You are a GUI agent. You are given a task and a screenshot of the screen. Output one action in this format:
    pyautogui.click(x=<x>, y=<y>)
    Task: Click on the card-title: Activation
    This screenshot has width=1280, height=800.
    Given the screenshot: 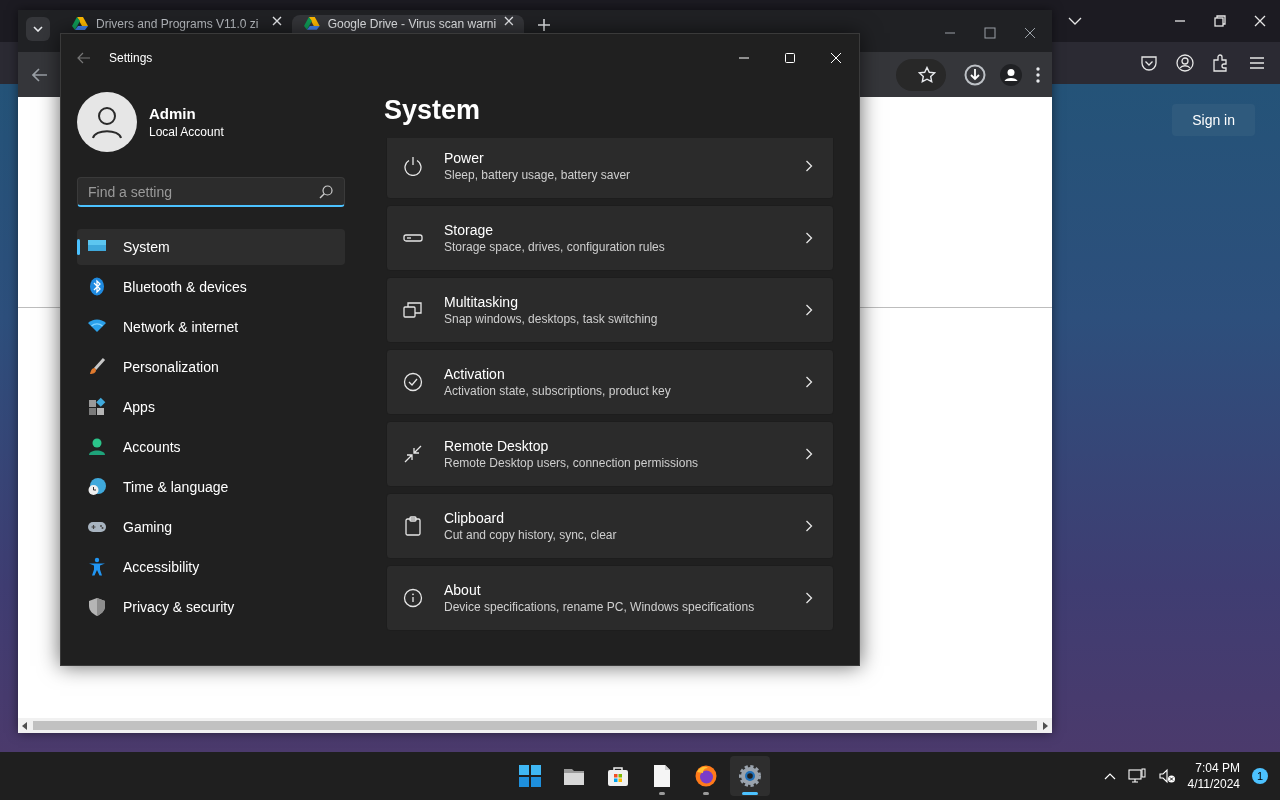 What is the action you would take?
    pyautogui.click(x=474, y=373)
    